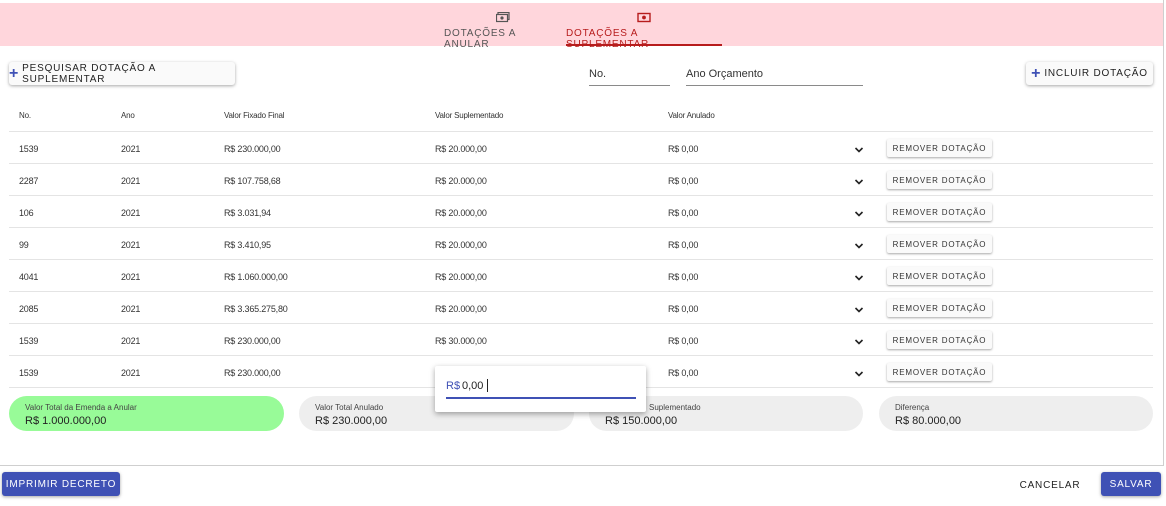 Image resolution: width=1166 pixels, height=506 pixels. Describe the element at coordinates (644, 26) in the screenshot. I see `tab-dotacoes-suplementar: DOTAÇÕES A SUPLEMENTAR` at that location.